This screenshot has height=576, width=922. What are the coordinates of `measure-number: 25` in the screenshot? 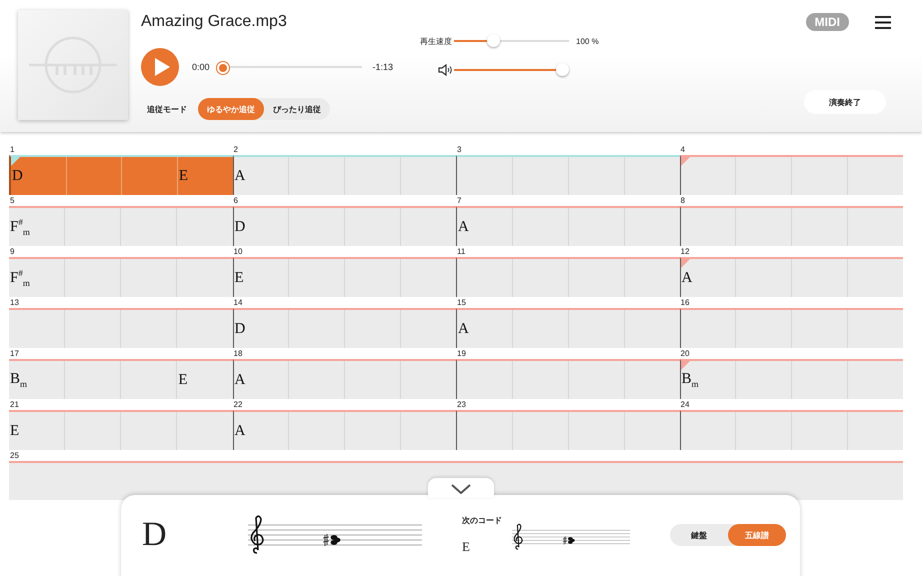 It's located at (14, 455).